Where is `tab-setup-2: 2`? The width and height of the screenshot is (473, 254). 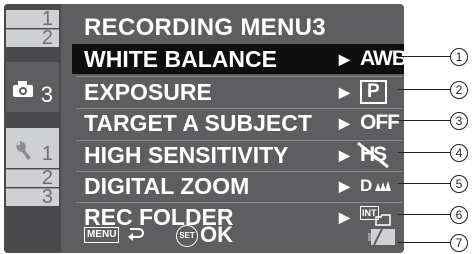
tab-setup-2: 2 is located at coordinates (32, 178).